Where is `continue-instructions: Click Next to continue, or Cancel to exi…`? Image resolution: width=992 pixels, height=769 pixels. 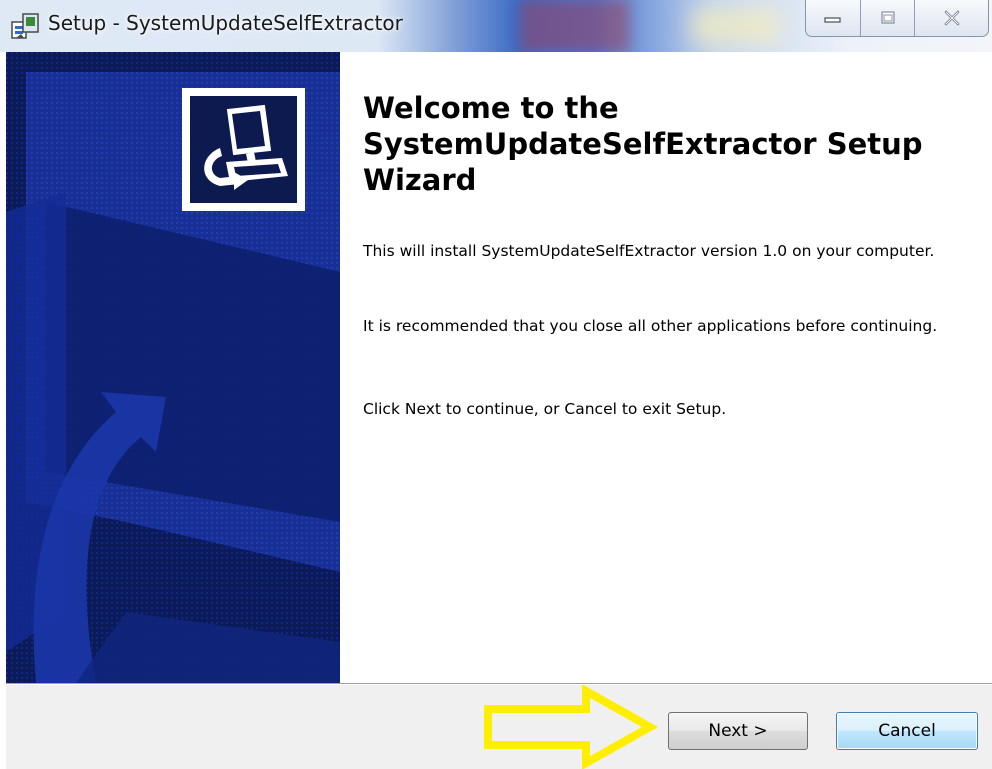 continue-instructions: Click Next to continue, or Cancel to exi… is located at coordinates (545, 409).